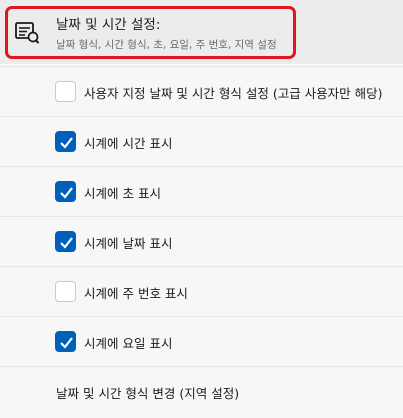  What do you see at coordinates (201, 291) in the screenshot?
I see `option-show-week-number: 시계에 주 번호 표시` at bounding box center [201, 291].